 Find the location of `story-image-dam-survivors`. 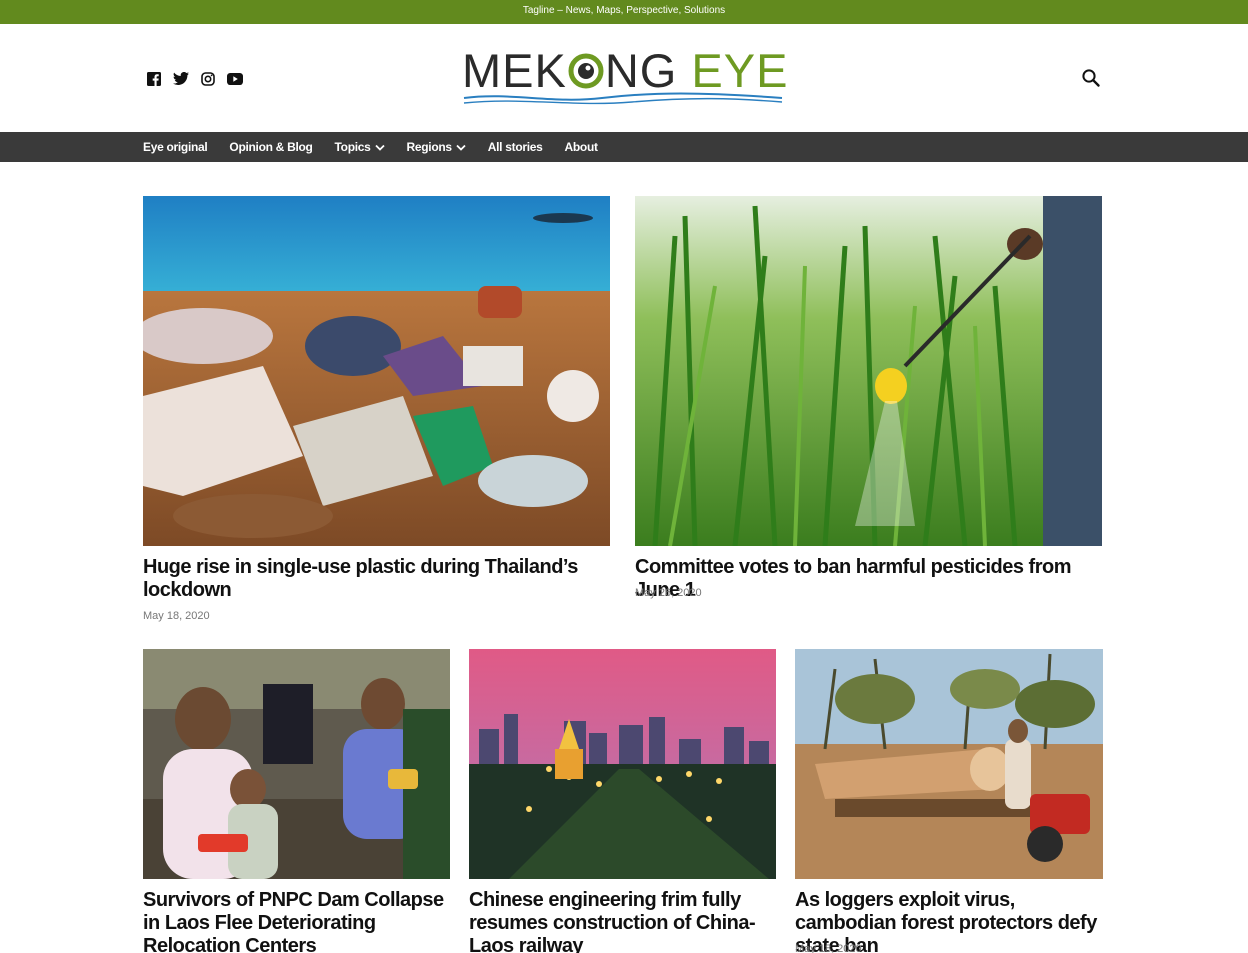

story-image-dam-survivors is located at coordinates (296, 764).